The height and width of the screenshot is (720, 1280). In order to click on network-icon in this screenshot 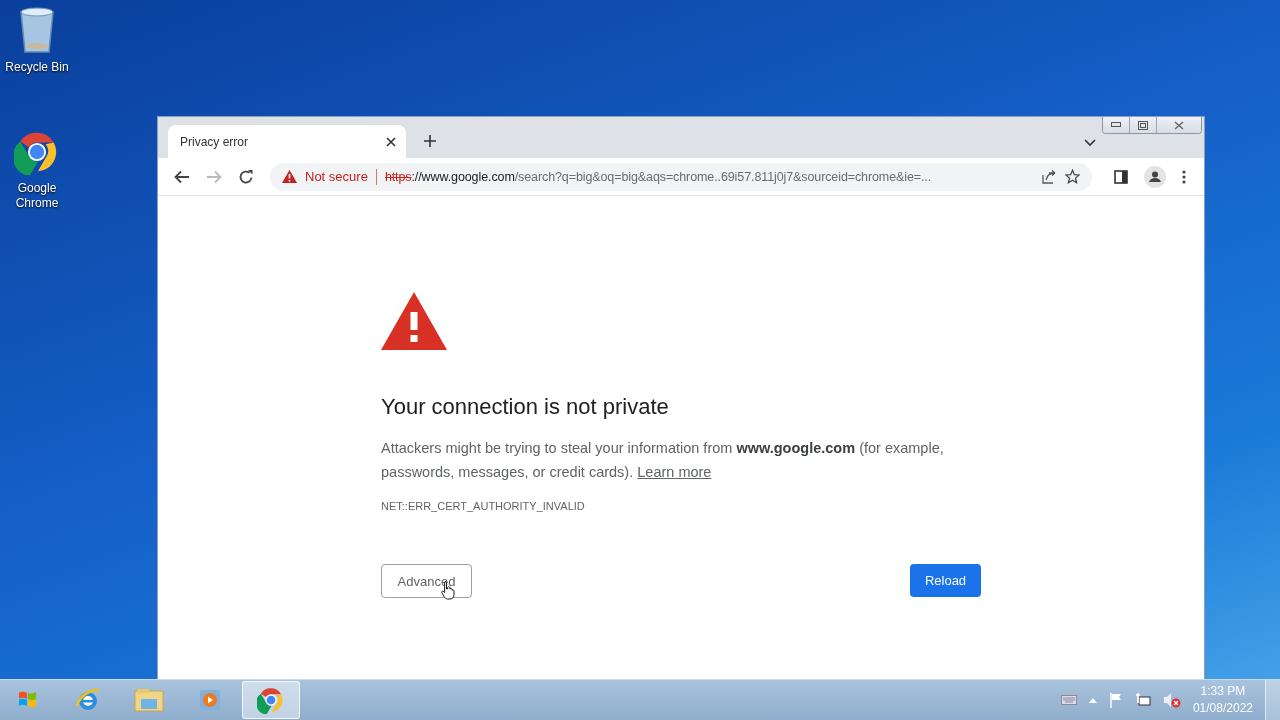, I will do `click(1142, 700)`.